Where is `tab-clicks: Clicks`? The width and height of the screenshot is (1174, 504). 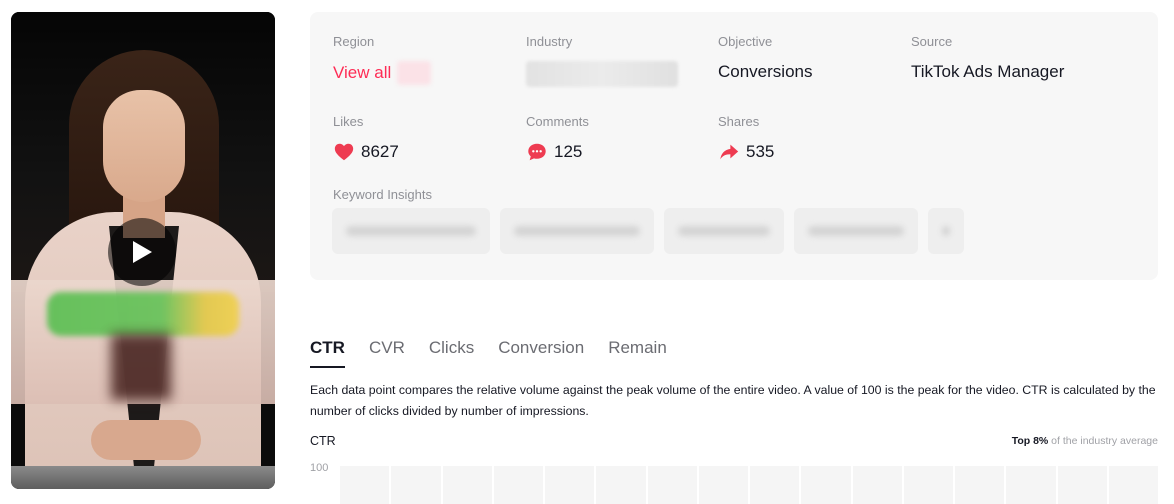
tab-clicks: Clicks is located at coordinates (451, 351).